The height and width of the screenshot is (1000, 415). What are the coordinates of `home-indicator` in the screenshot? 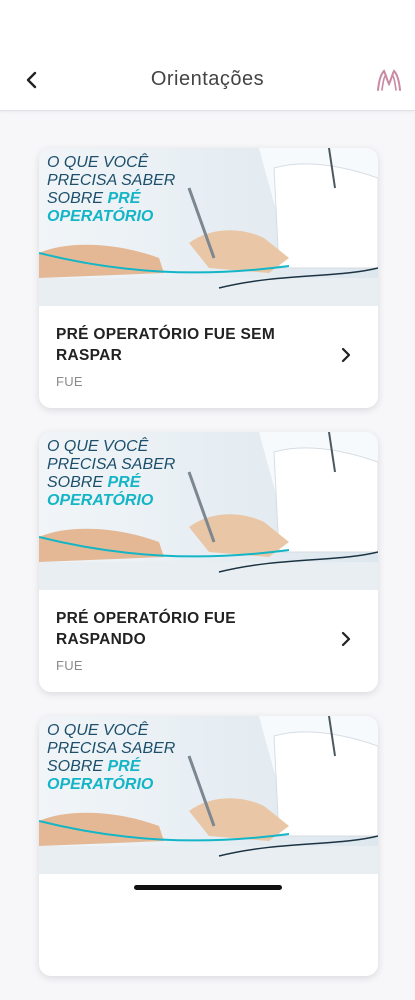 It's located at (208, 887).